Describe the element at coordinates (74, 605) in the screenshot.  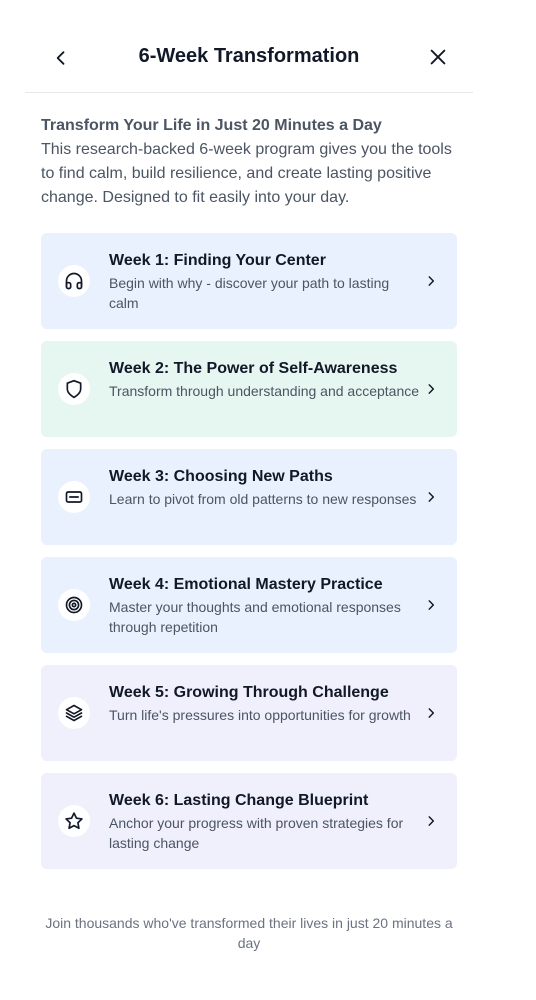
I see `target-icon` at that location.